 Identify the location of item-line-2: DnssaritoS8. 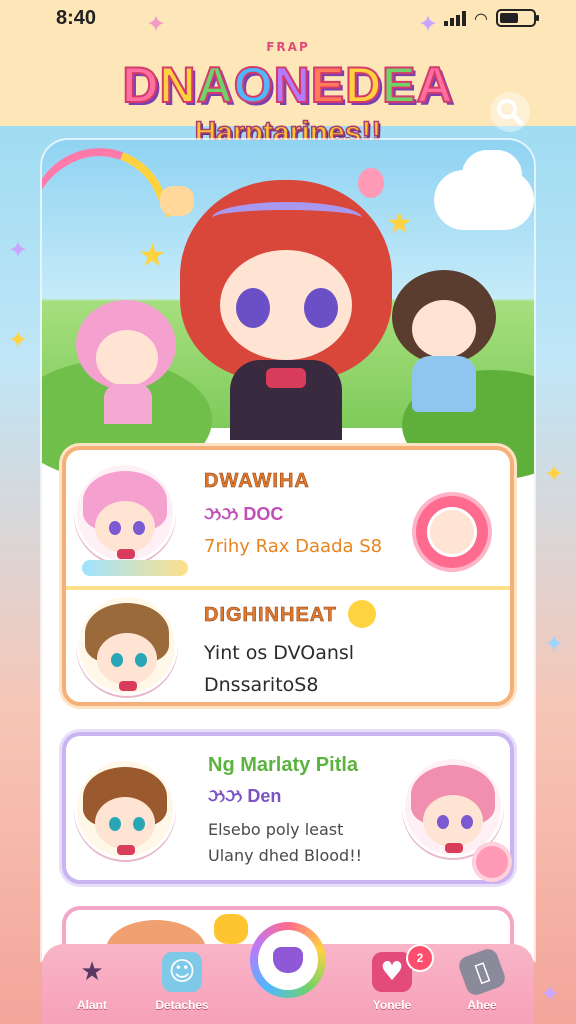
(261, 685).